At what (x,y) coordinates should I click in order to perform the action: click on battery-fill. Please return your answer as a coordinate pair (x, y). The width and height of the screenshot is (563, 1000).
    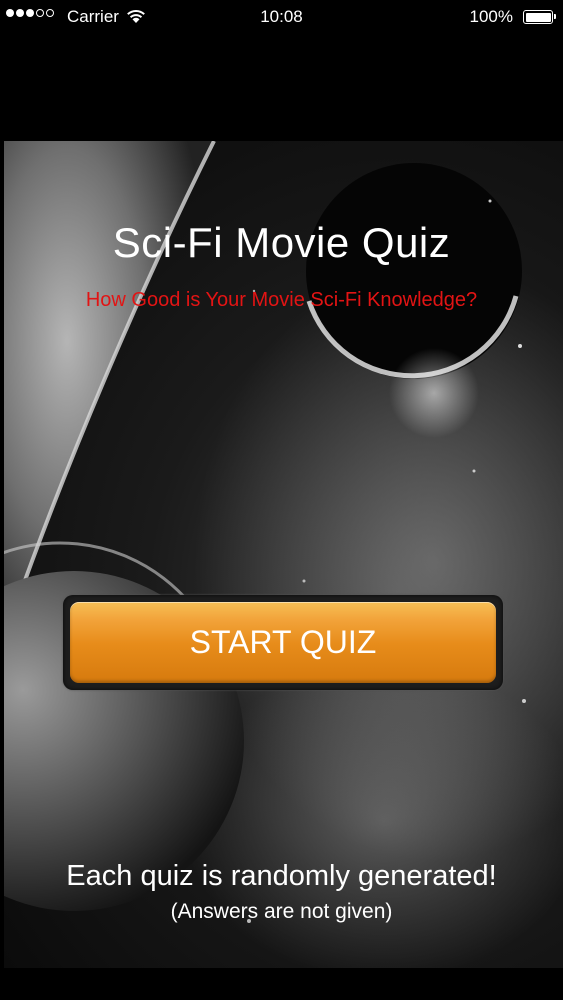
    Looking at the image, I should click on (538, 17).